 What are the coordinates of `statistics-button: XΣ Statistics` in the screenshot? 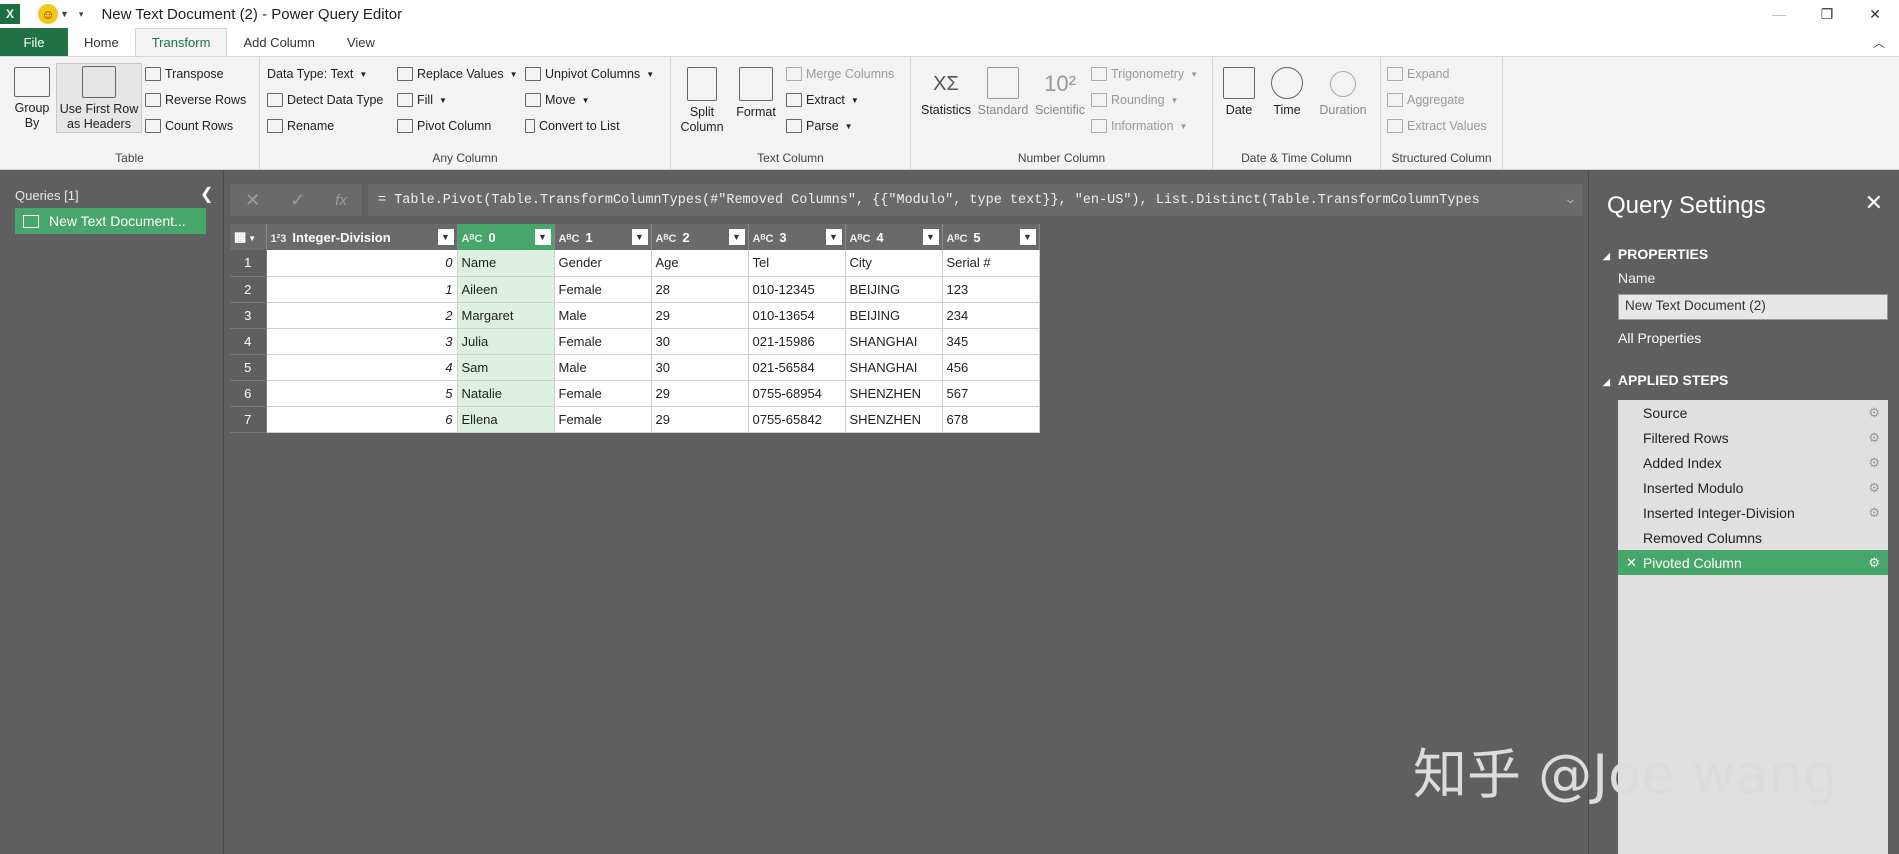 It's located at (946, 91).